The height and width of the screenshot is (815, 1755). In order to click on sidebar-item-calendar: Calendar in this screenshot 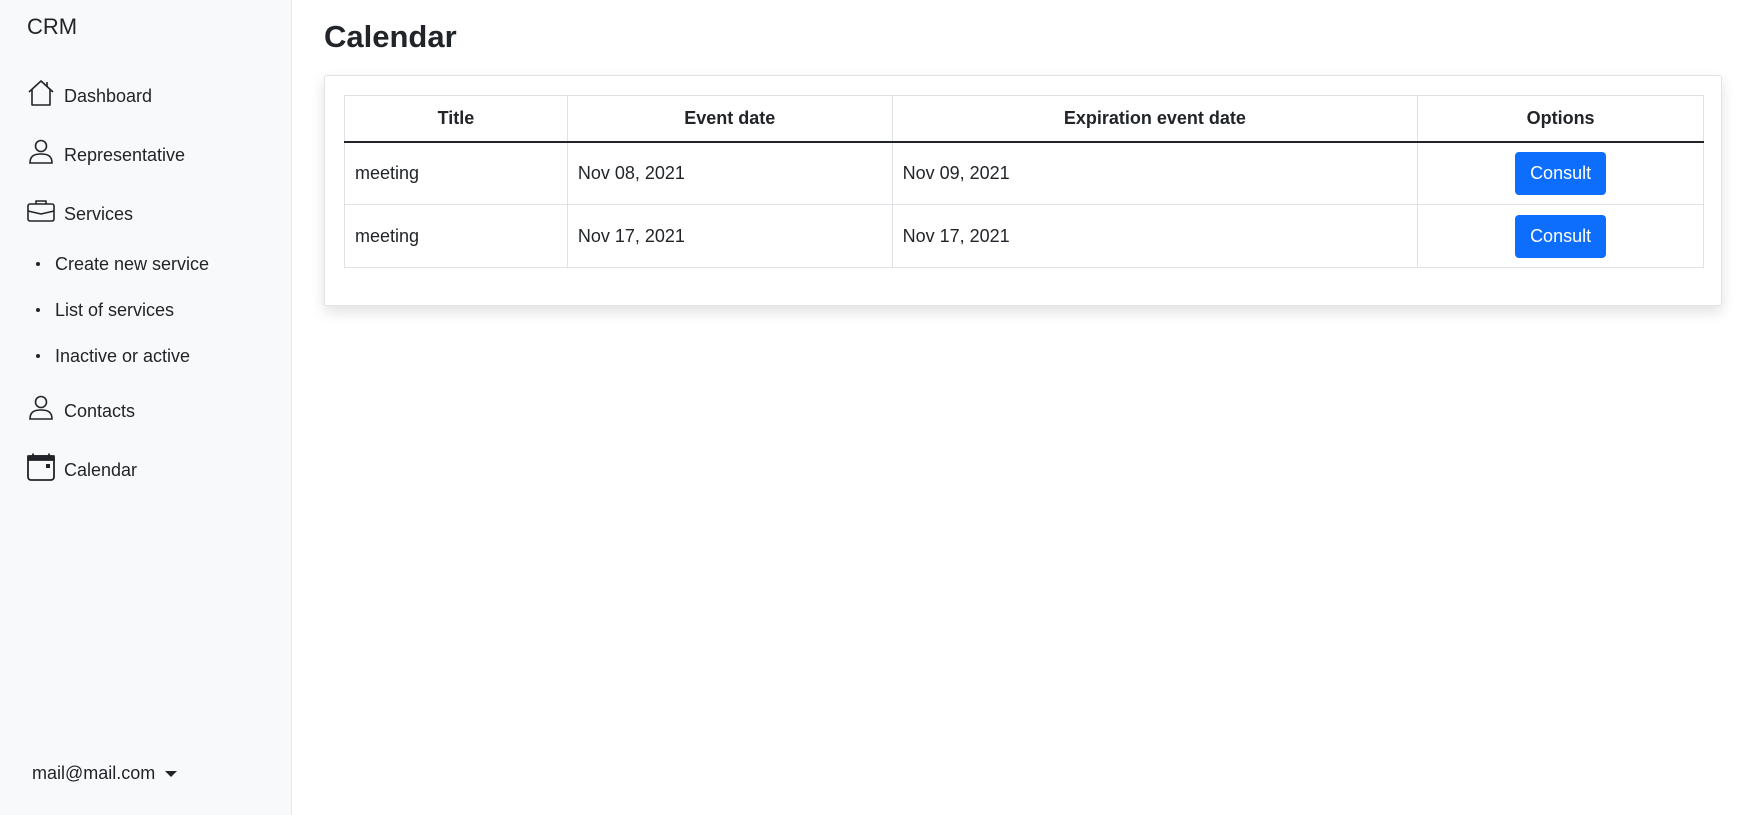, I will do `click(81, 465)`.